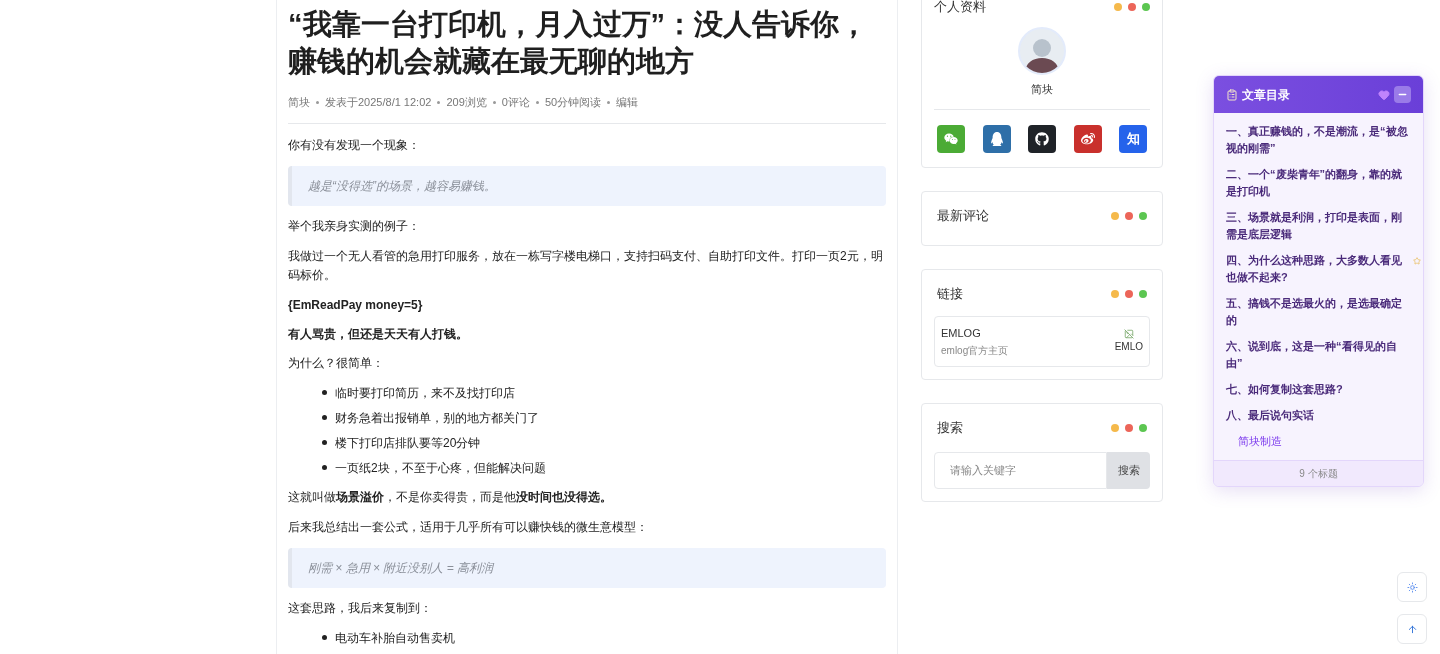 Image resolution: width=1440 pixels, height=654 pixels. What do you see at coordinates (450, 497) in the screenshot?
I see `article-paragraph: 这就叫做场景溢价，不是你卖得贵，而是他没时间也没得选。` at bounding box center [450, 497].